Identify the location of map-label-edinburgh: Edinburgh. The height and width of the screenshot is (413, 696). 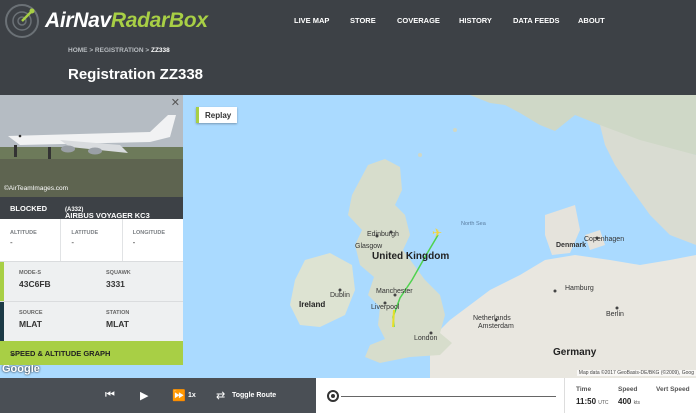
(383, 234).